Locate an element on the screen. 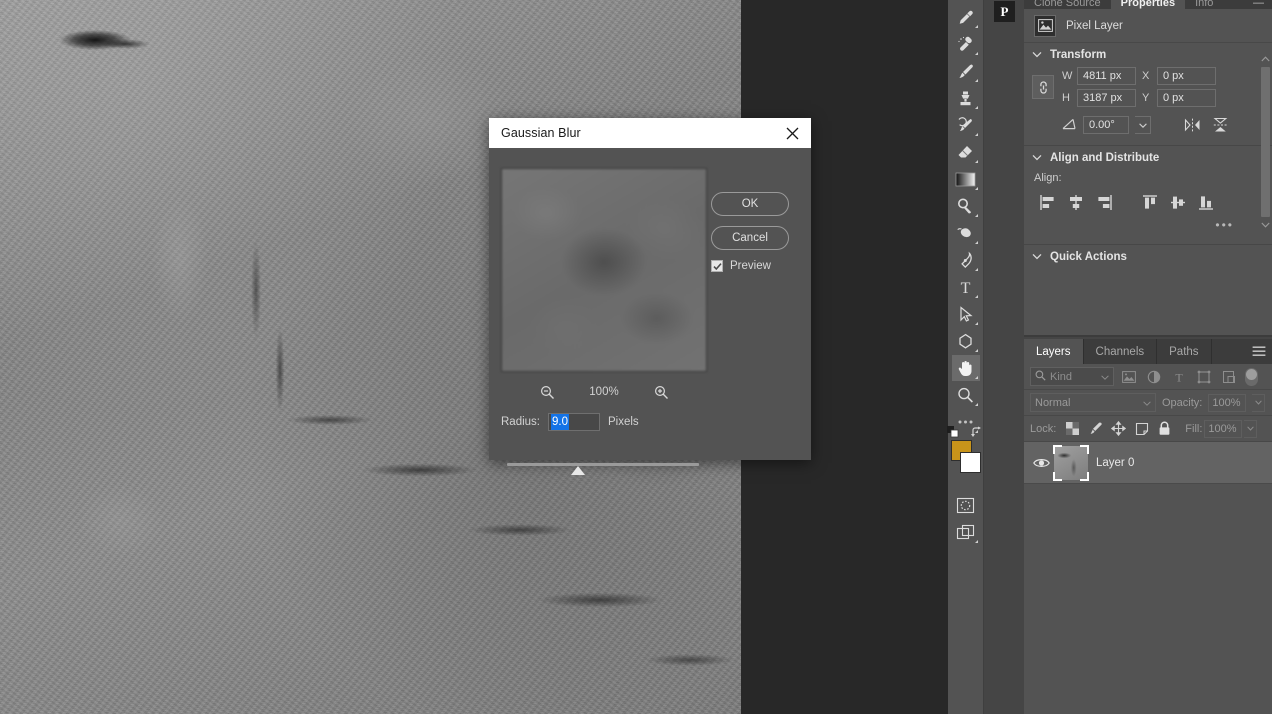 This screenshot has width=1272, height=714. pen-tool is located at coordinates (966, 260).